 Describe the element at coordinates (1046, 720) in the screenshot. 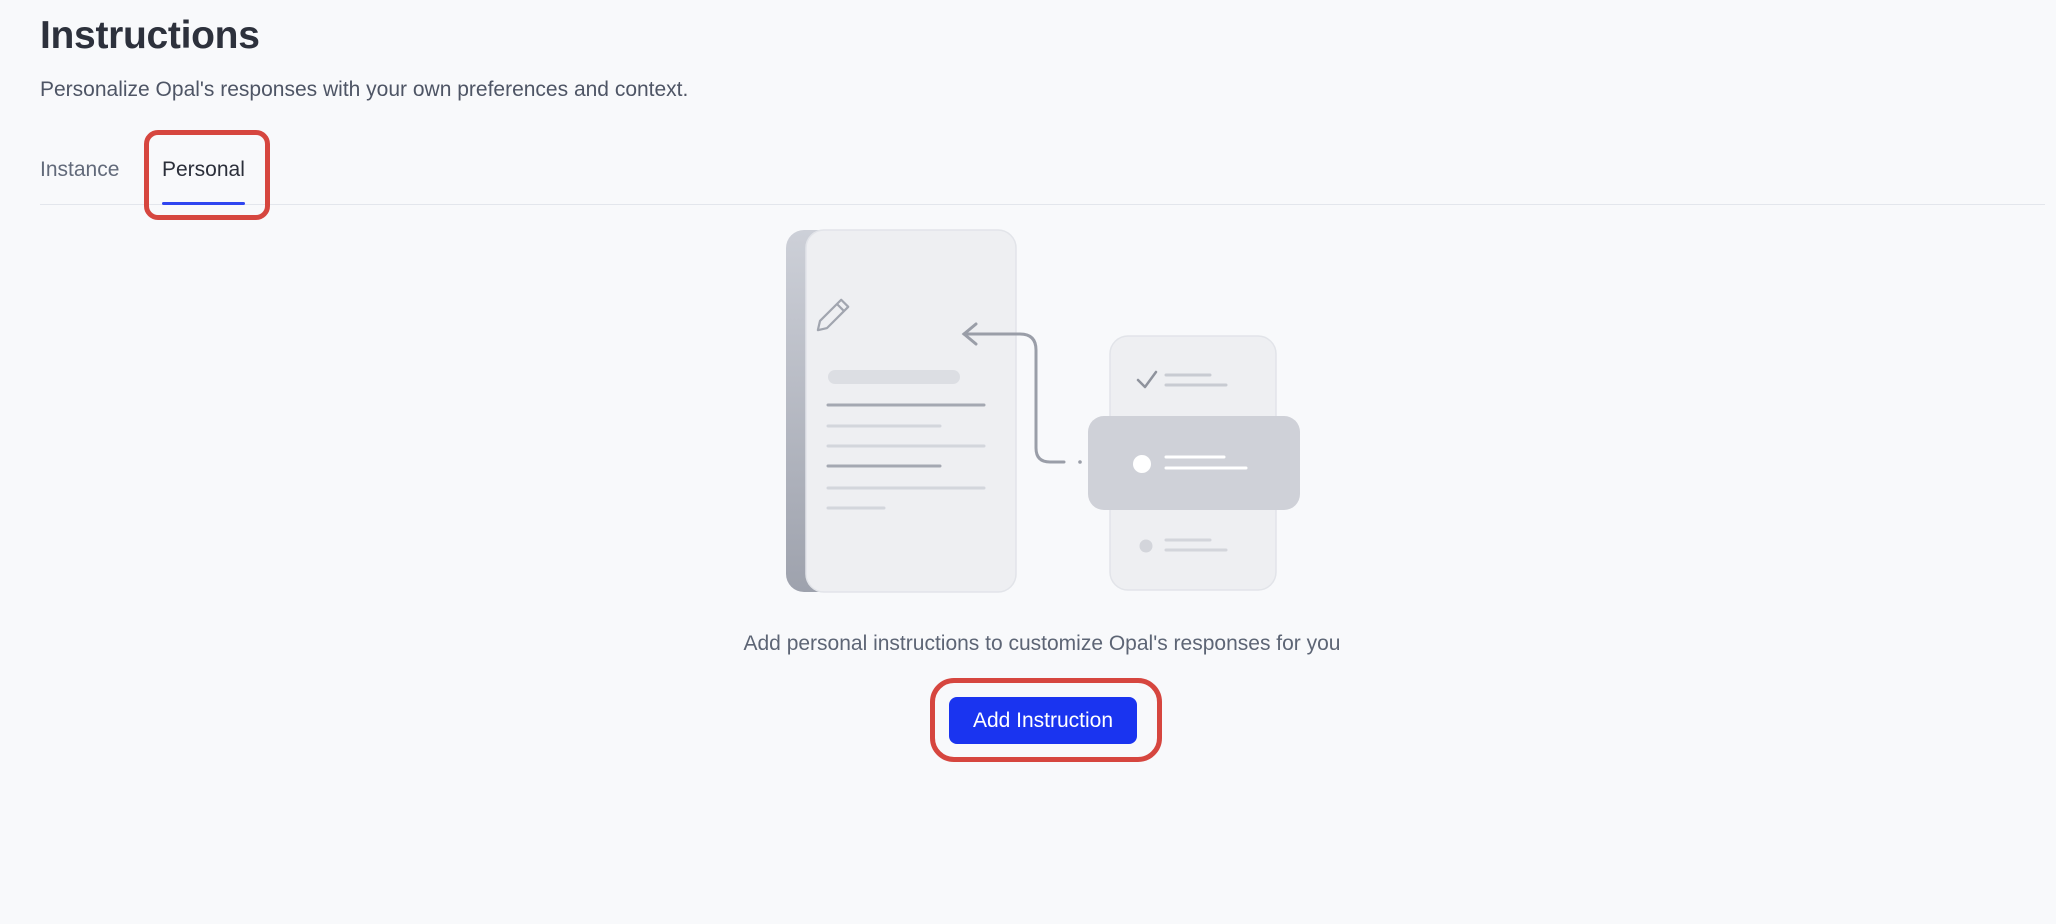

I see `add-instruction-highlight` at that location.